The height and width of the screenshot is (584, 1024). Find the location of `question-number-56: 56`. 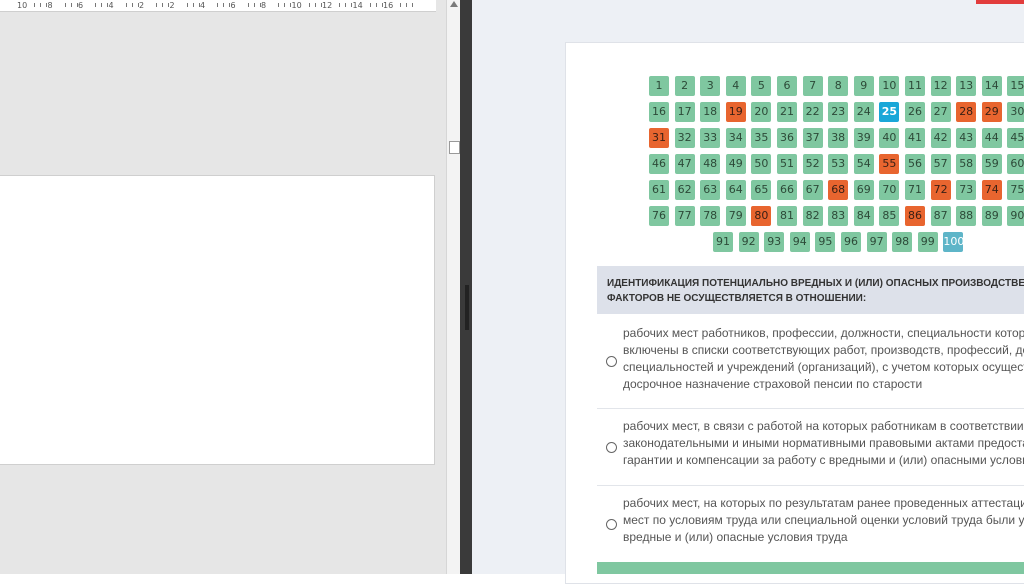

question-number-56: 56 is located at coordinates (915, 164).